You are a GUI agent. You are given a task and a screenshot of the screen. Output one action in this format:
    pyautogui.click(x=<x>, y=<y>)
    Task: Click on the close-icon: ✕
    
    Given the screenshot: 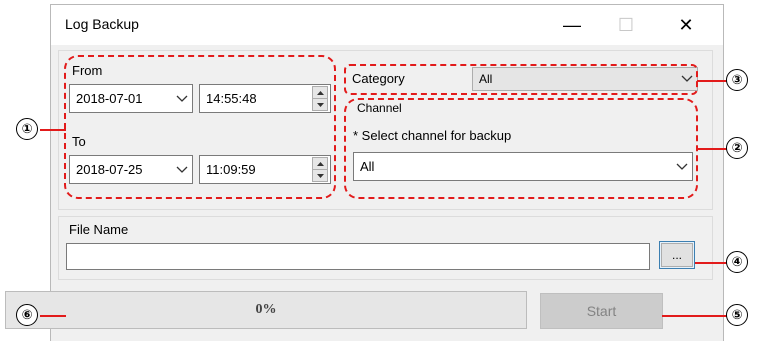 What is the action you would take?
    pyautogui.click(x=686, y=24)
    